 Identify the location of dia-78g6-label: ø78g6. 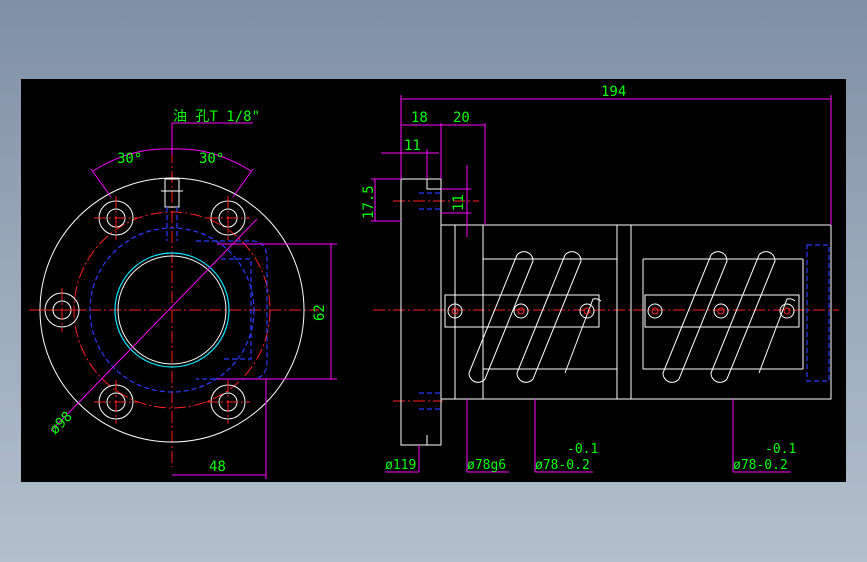
(486, 465).